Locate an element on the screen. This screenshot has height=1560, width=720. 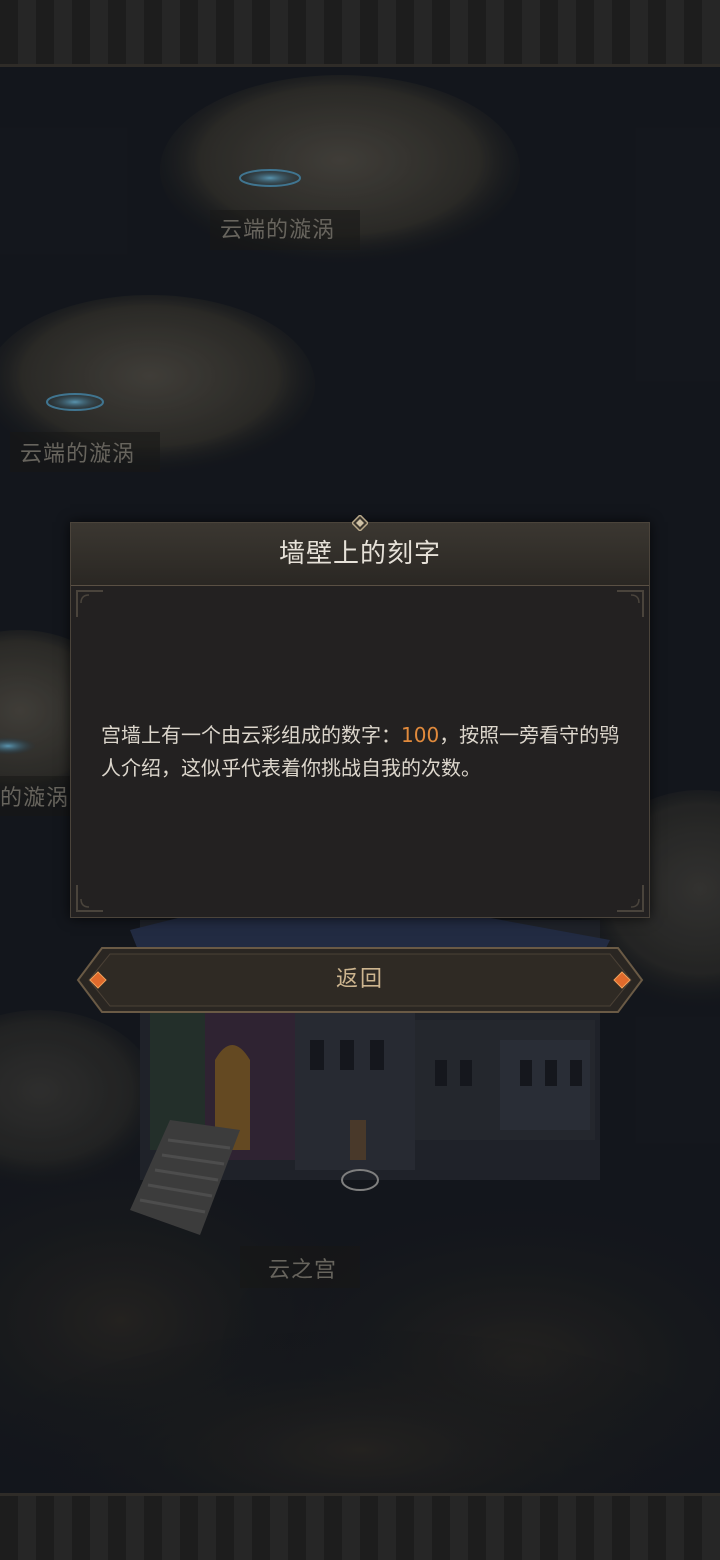
body-text-before: 宫墙上有一个由云彩组成的数字： is located at coordinates (251, 735).